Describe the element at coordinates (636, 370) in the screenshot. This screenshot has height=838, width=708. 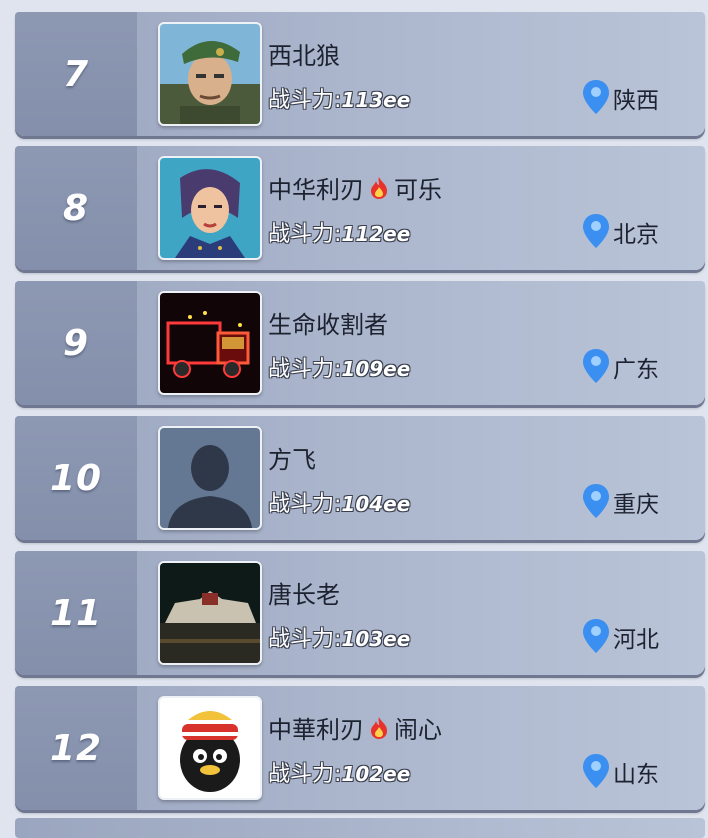
I see `location-text: 广东` at that location.